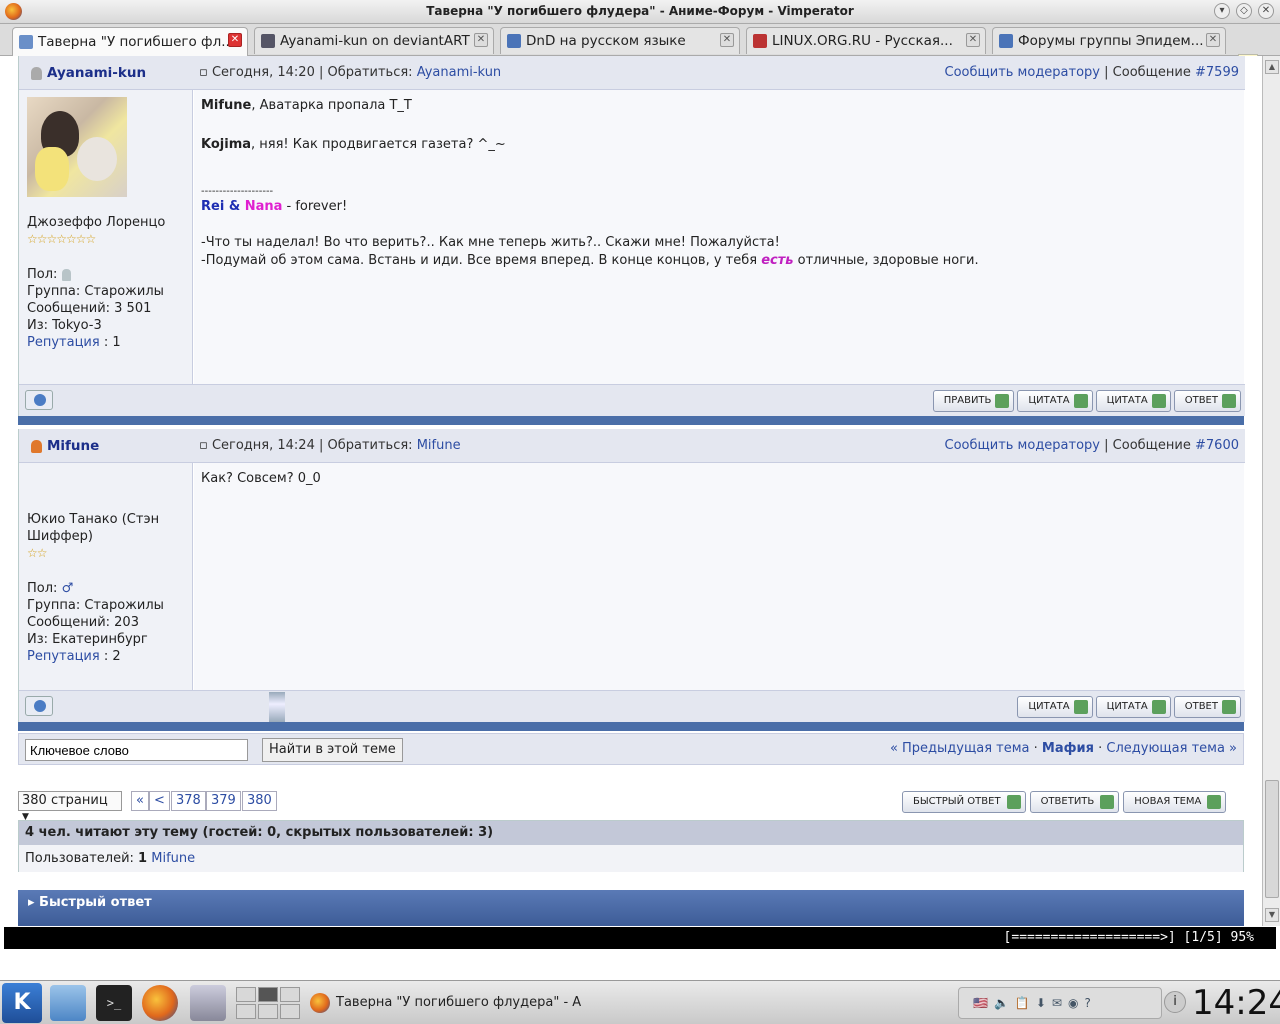 This screenshot has height=1024, width=1280. What do you see at coordinates (640, 964) in the screenshot?
I see `command-line` at bounding box center [640, 964].